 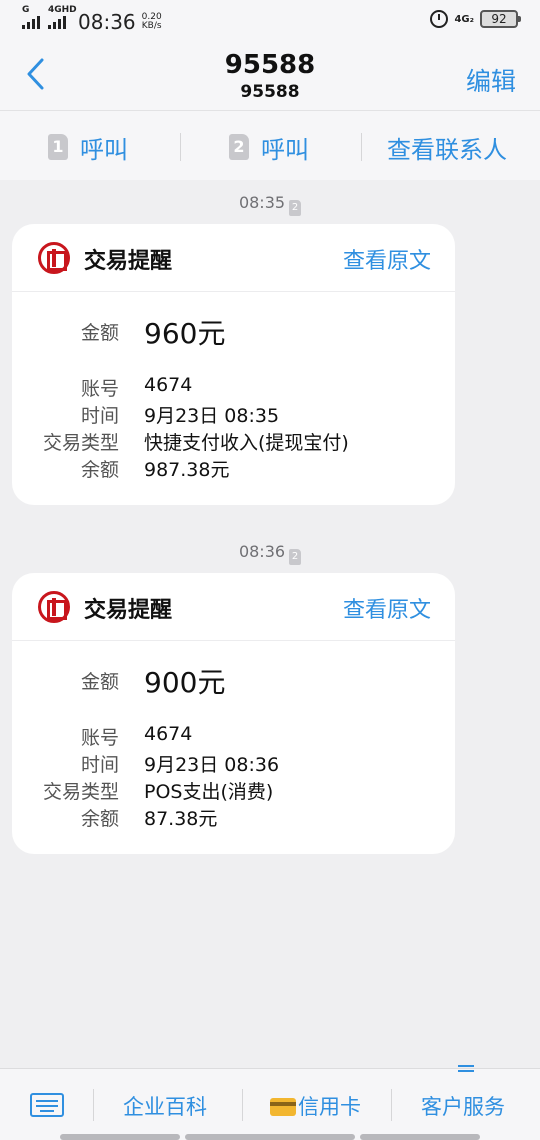 I want to click on battery-icon: 92, so click(x=500, y=19).